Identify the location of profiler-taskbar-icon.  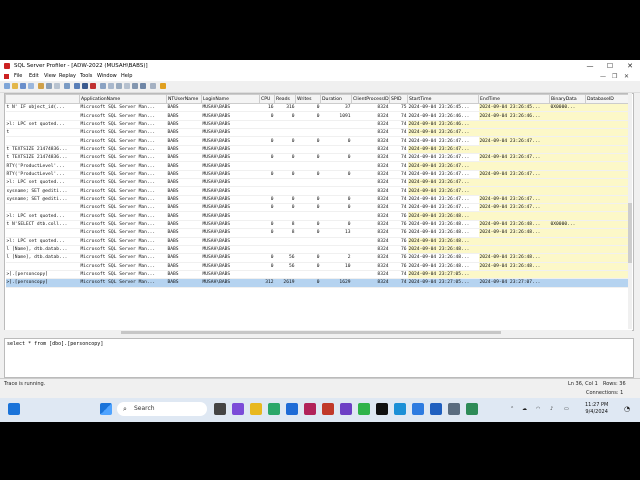
(472, 409).